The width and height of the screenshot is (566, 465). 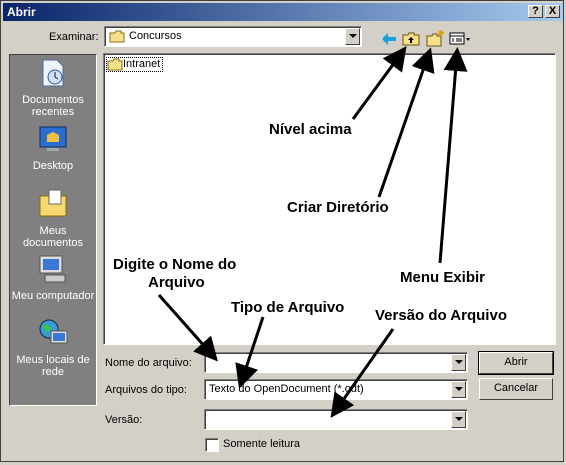 What do you see at coordinates (379, 83) in the screenshot?
I see `arrow-up-level` at bounding box center [379, 83].